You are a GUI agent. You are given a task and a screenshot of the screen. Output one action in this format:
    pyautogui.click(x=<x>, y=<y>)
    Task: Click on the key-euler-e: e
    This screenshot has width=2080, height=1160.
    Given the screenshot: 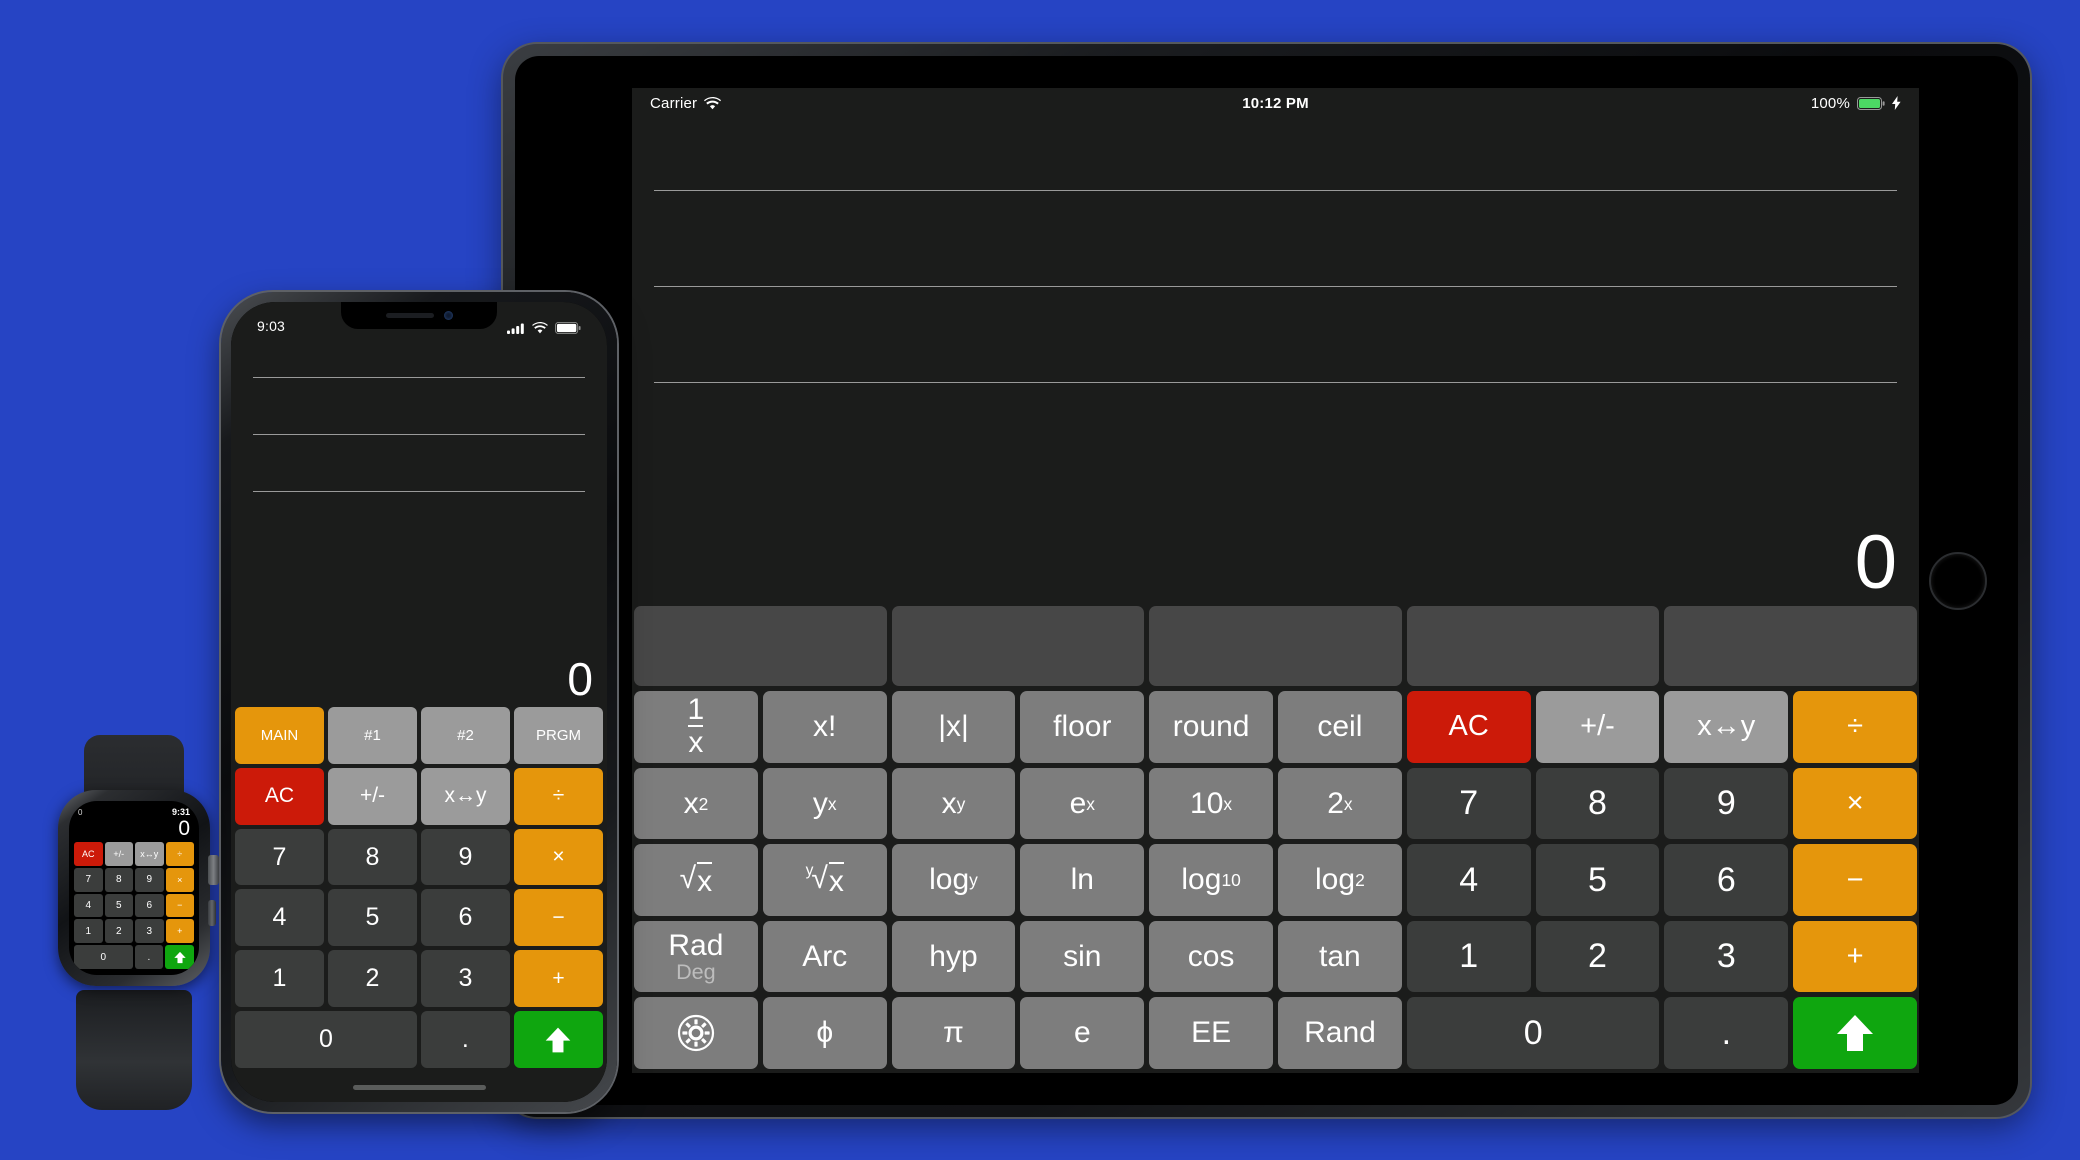 What is the action you would take?
    pyautogui.click(x=1082, y=1033)
    